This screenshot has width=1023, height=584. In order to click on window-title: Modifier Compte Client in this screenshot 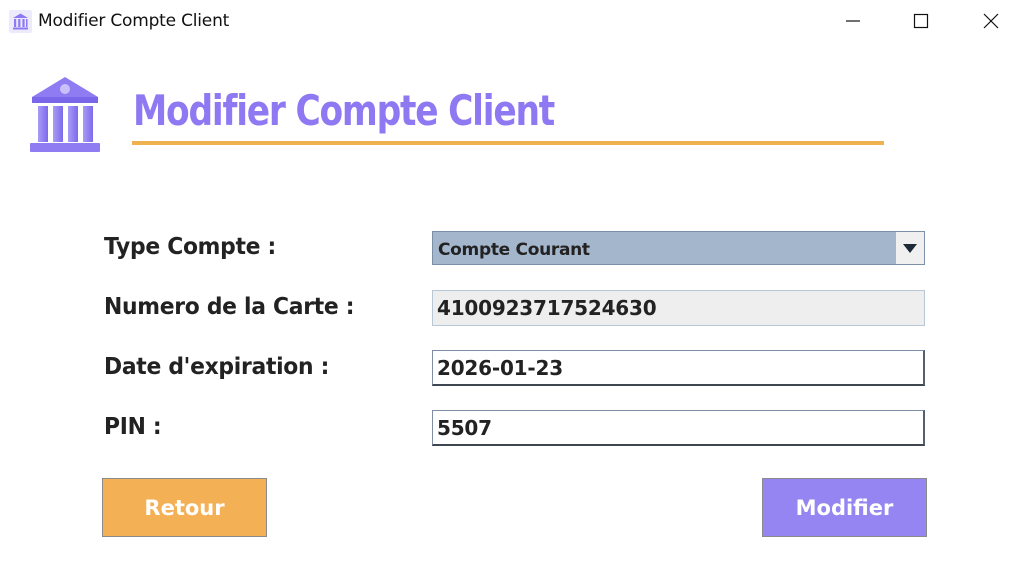, I will do `click(134, 21)`.